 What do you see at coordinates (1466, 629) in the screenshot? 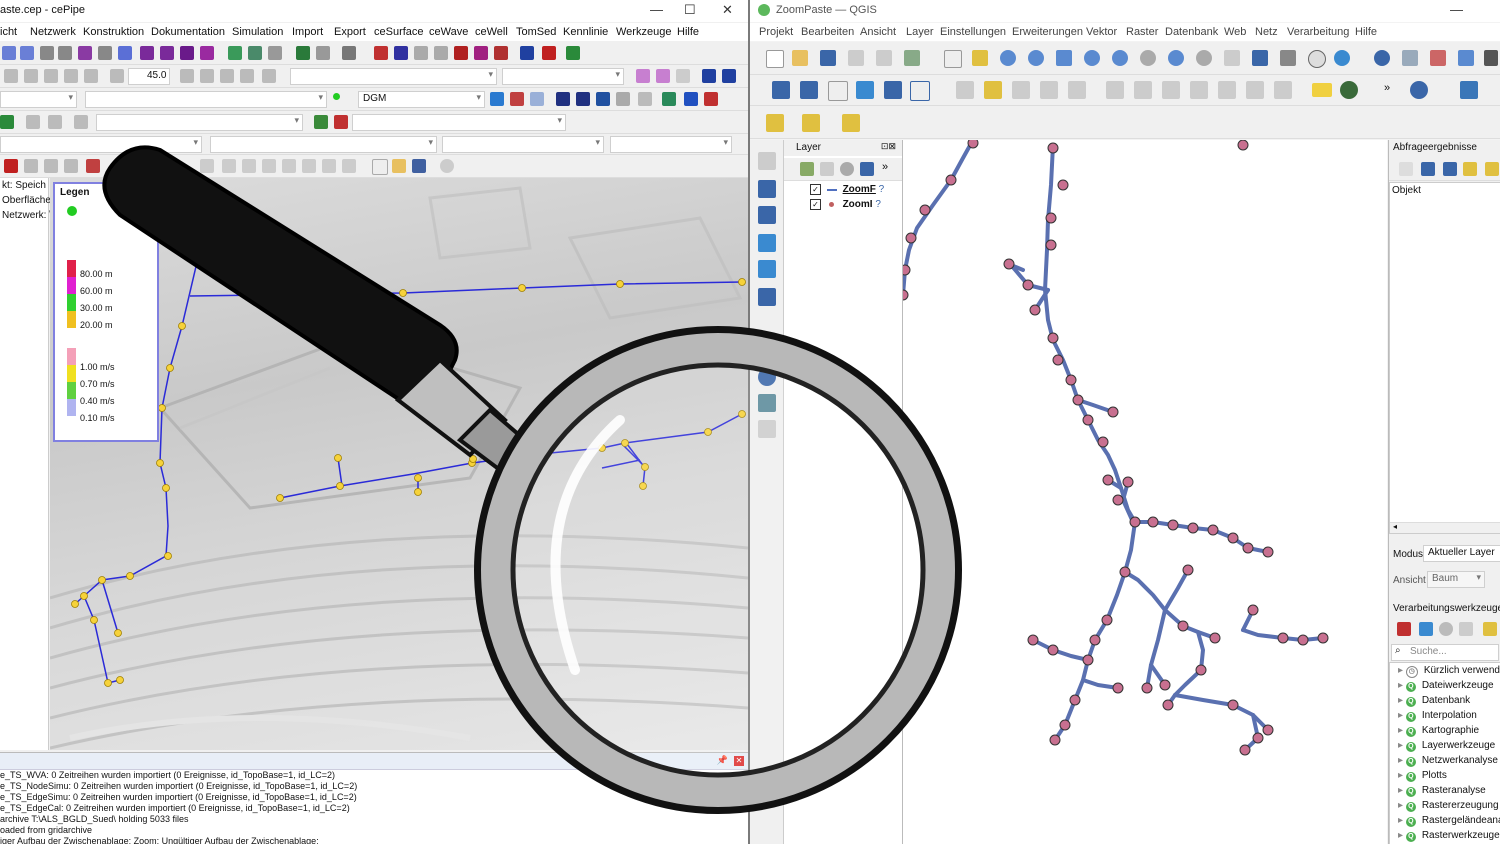
I see `results-viewer-icon` at bounding box center [1466, 629].